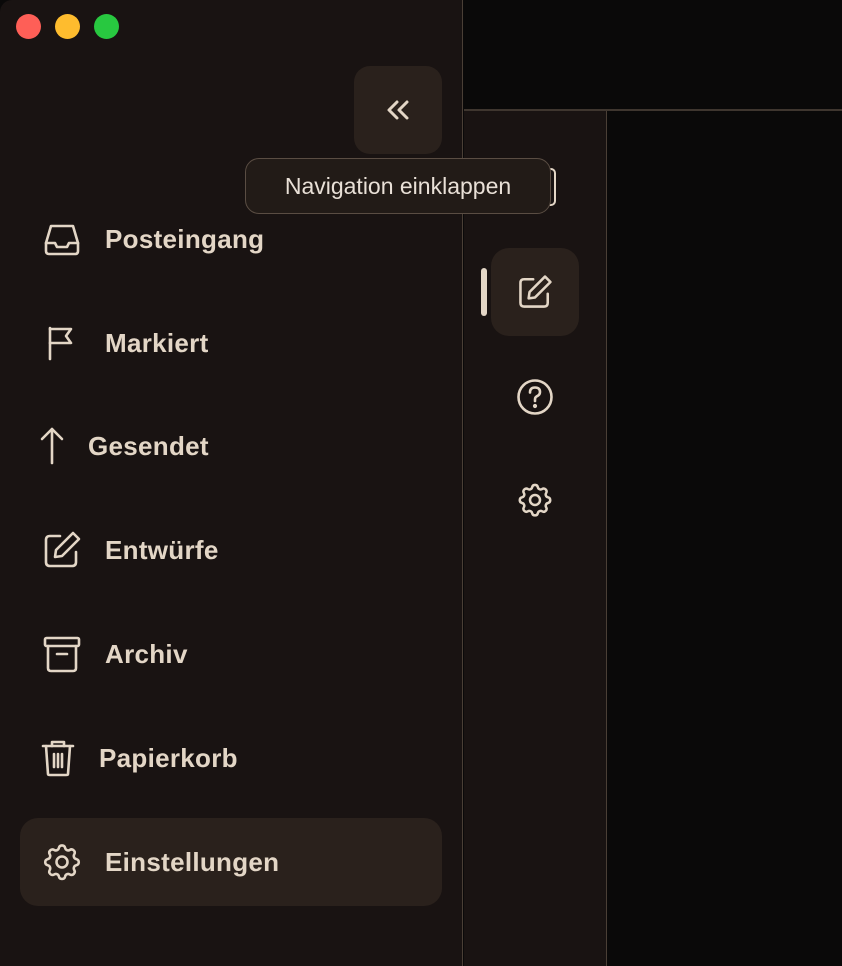 This screenshot has width=842, height=966. What do you see at coordinates (231, 343) in the screenshot?
I see `sidebar-item-markiert: Markiert` at bounding box center [231, 343].